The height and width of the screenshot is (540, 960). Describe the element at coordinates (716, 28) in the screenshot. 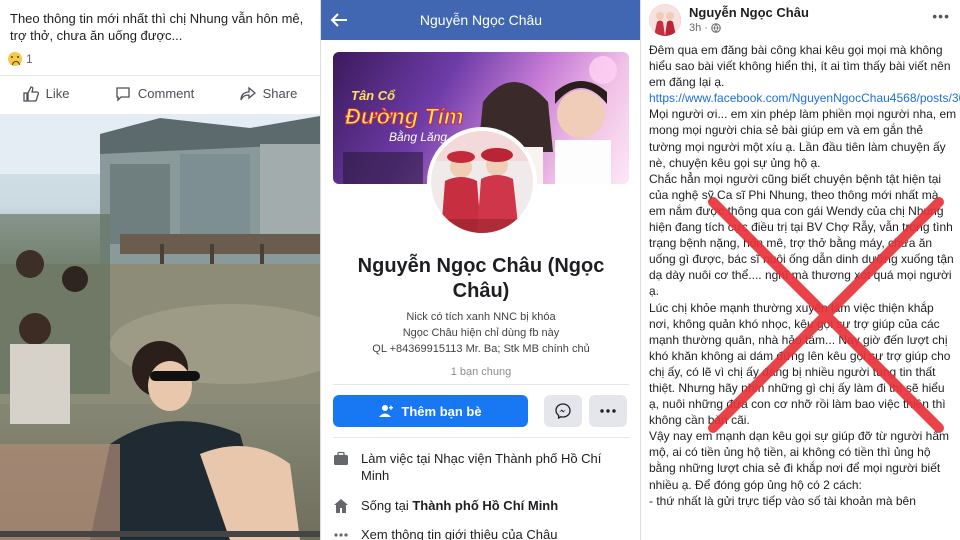

I see `globe-icon` at that location.